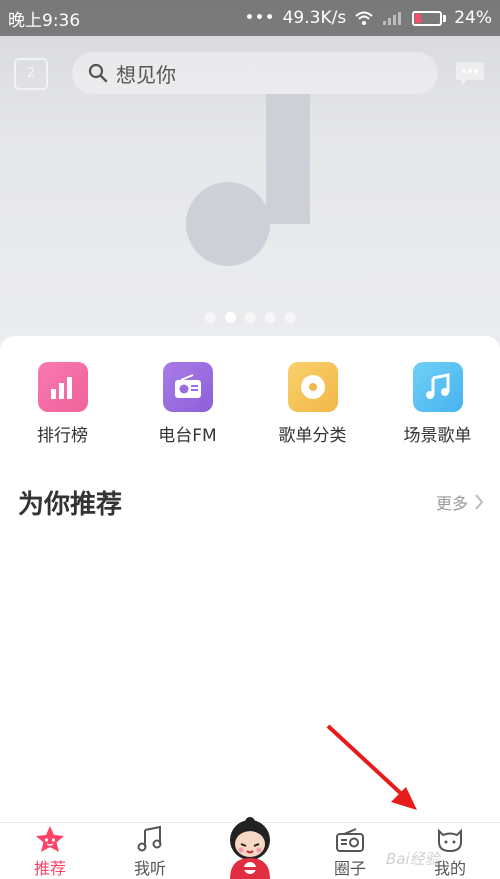 This screenshot has height=879, width=500. I want to click on more-label: 更多, so click(451, 503).